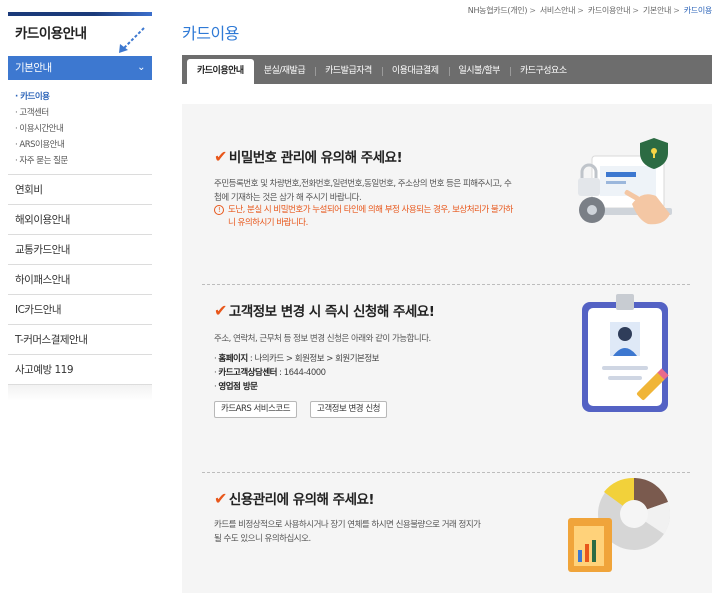 Image resolution: width=720 pixels, height=593 pixels. What do you see at coordinates (80, 250) in the screenshot?
I see `sidebar-item-transit-card: 교통카드안내` at bounding box center [80, 250].